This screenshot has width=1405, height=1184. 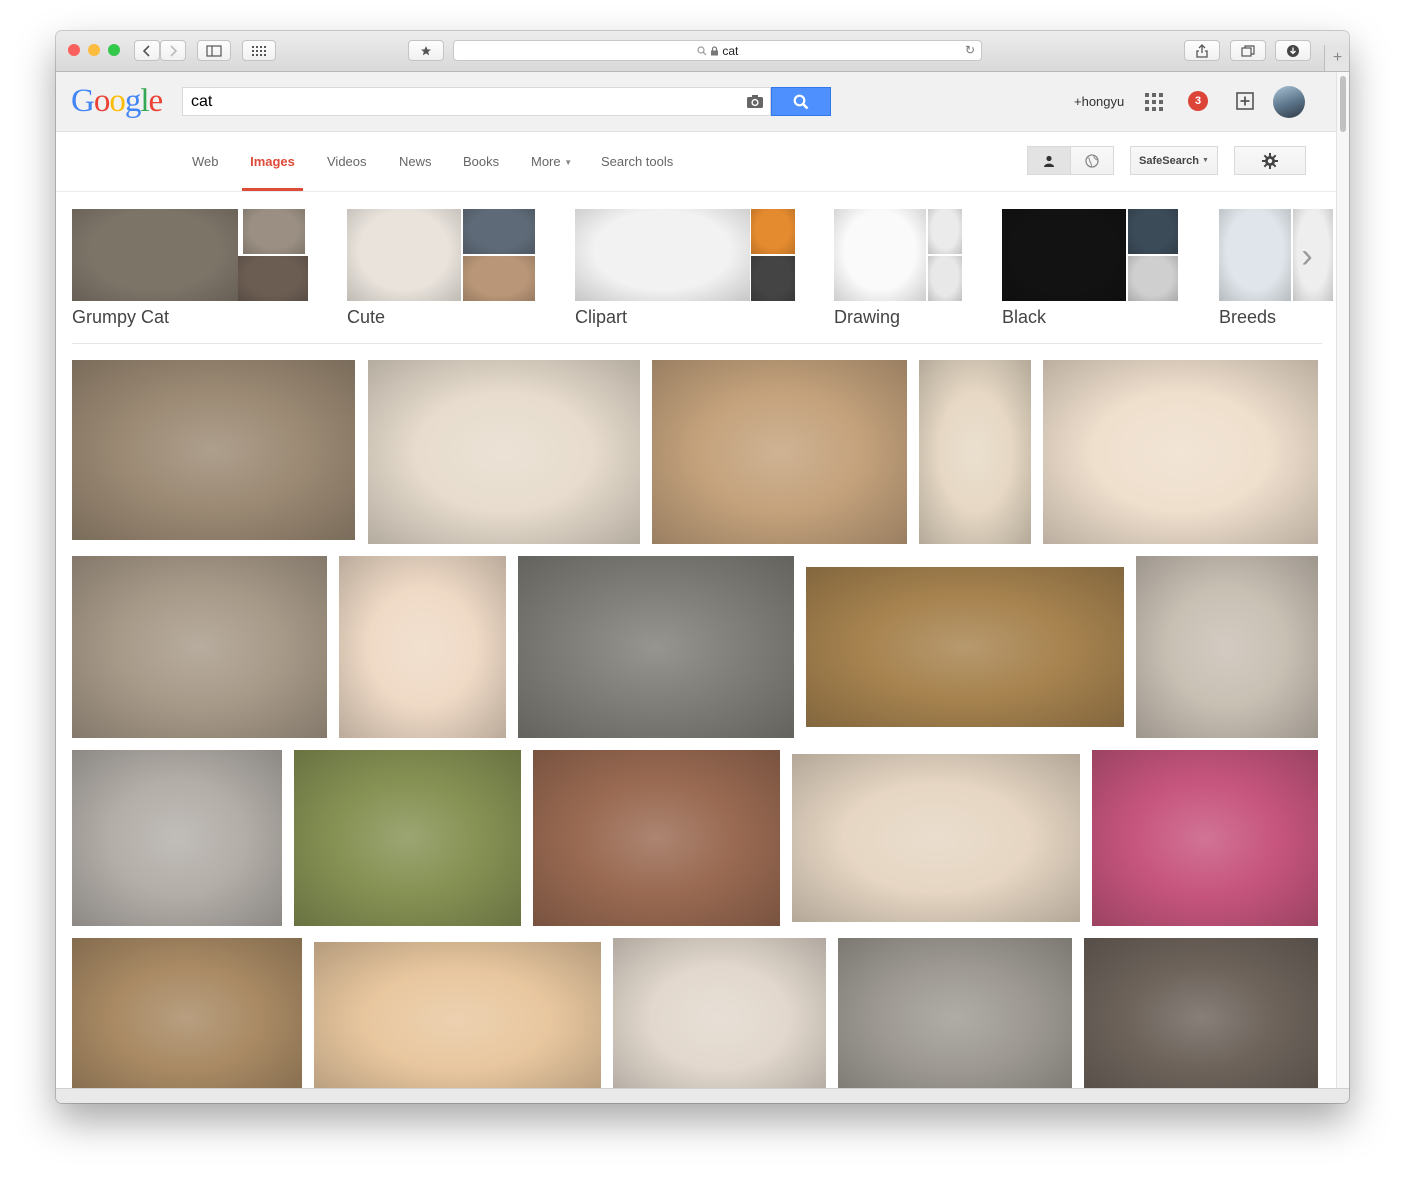 I want to click on related-search-label: Clipart, so click(x=601, y=317).